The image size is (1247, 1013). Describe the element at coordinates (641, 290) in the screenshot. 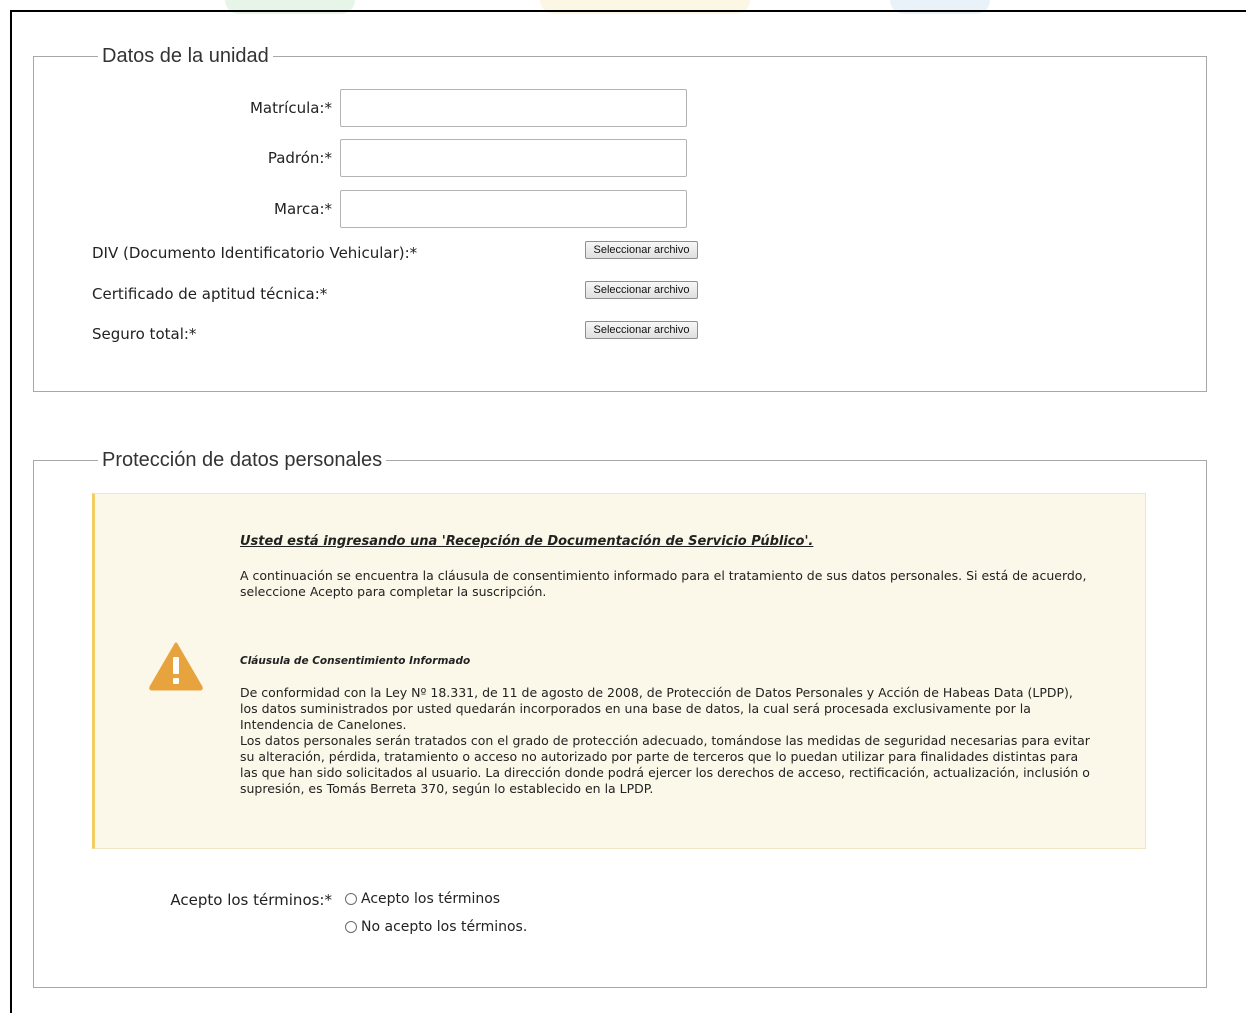

I see `cat-file-button: Seleccionar archivo` at that location.